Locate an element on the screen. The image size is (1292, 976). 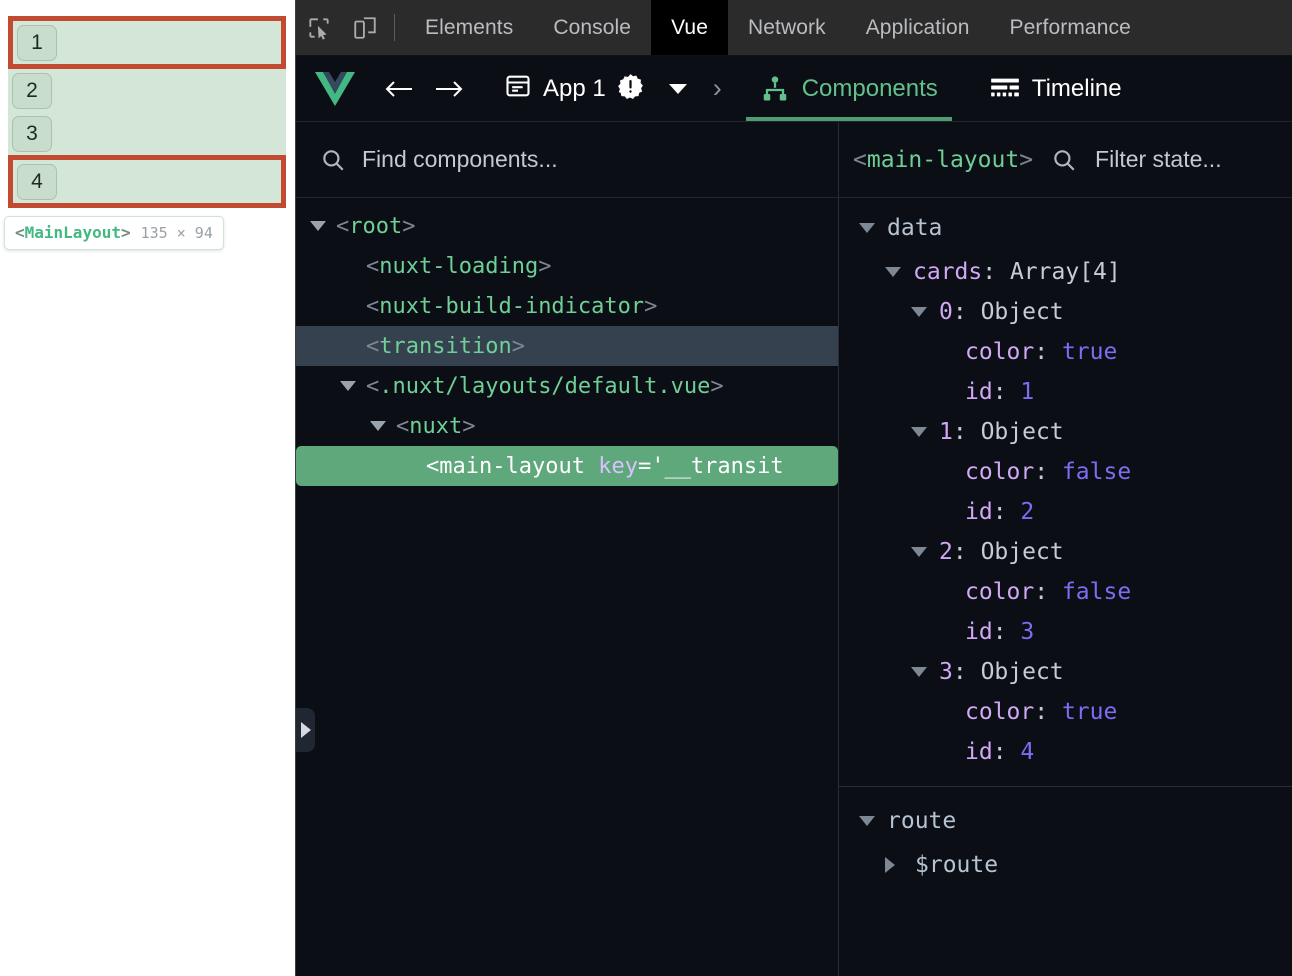
state-section-header: data is located at coordinates (1065, 228).